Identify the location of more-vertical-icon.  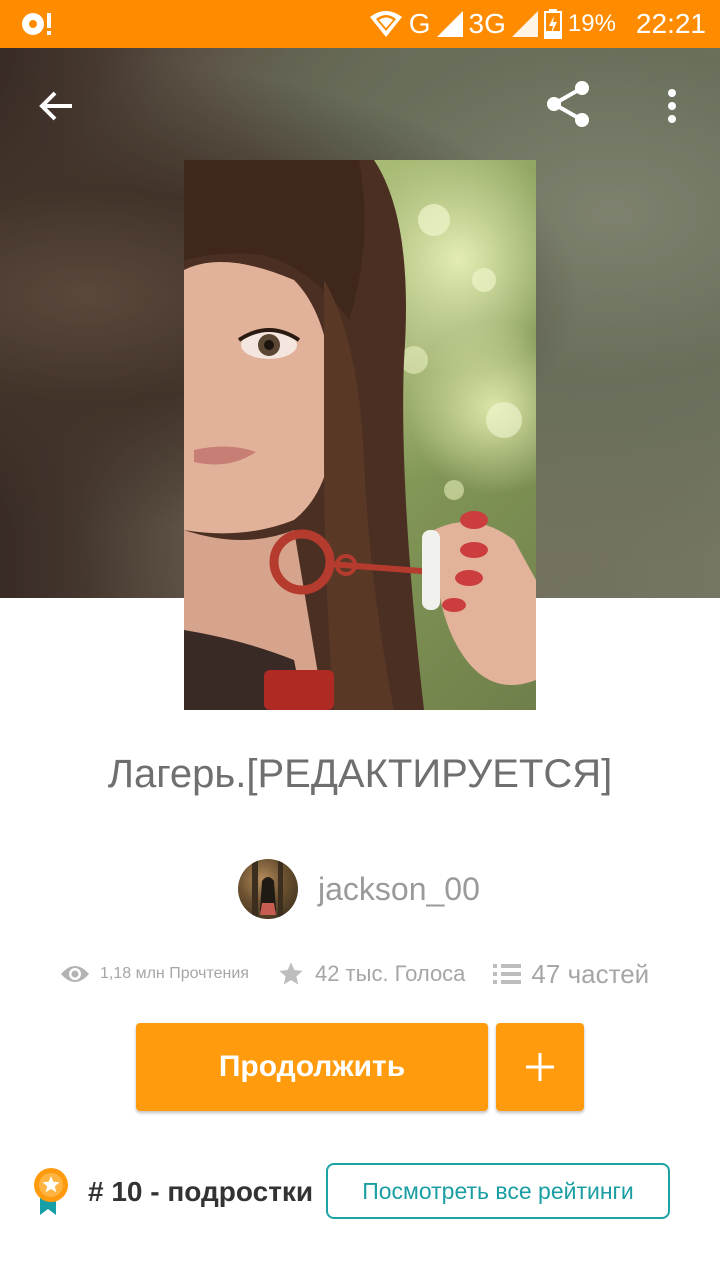
(672, 106).